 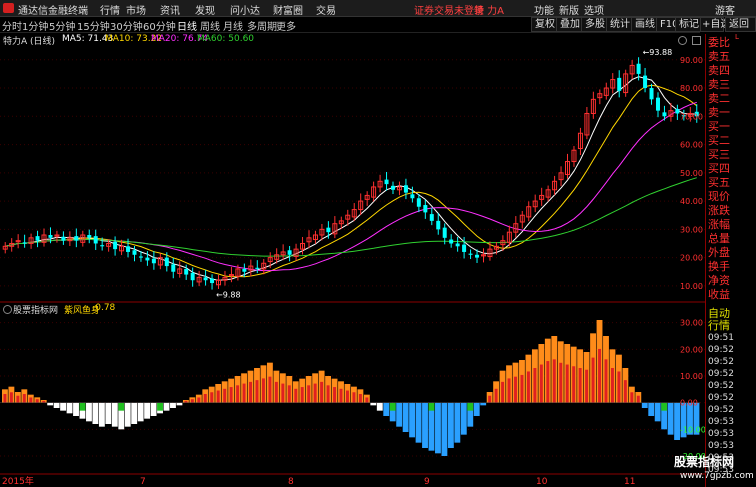 I want to click on menu-item-discover: 发现, so click(x=205, y=9).